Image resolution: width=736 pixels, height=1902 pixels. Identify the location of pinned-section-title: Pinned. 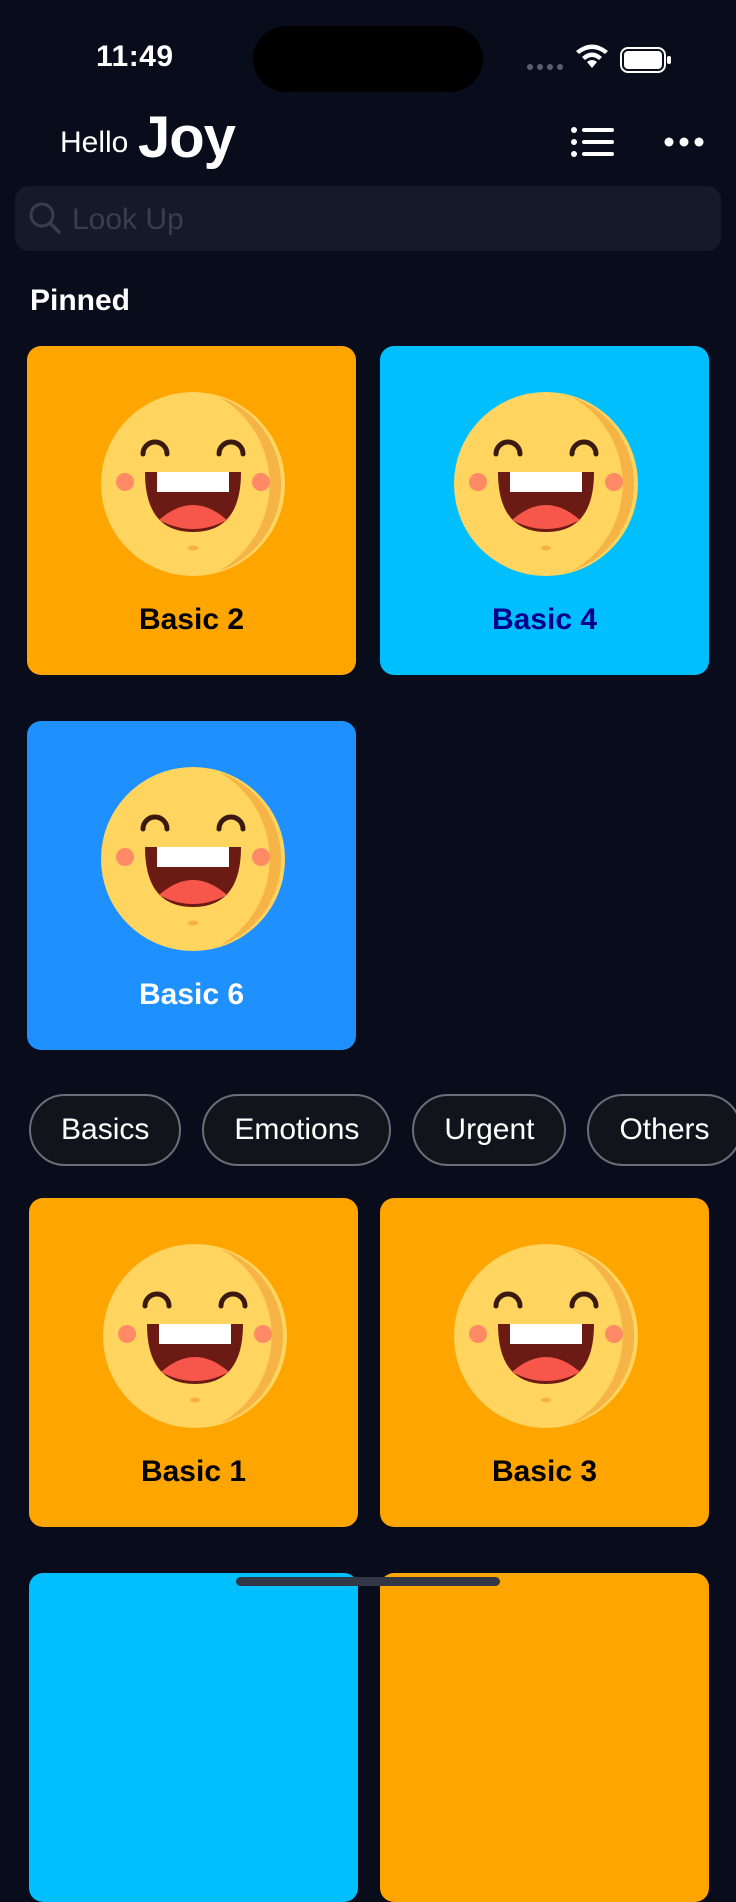
(80, 300).